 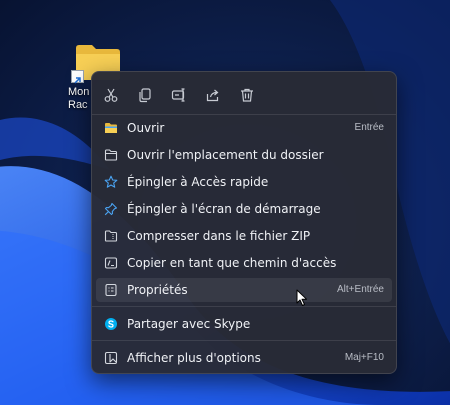 I want to click on menu-item-compress-zip: Compresser dans le fichier ZIP, so click(x=244, y=236).